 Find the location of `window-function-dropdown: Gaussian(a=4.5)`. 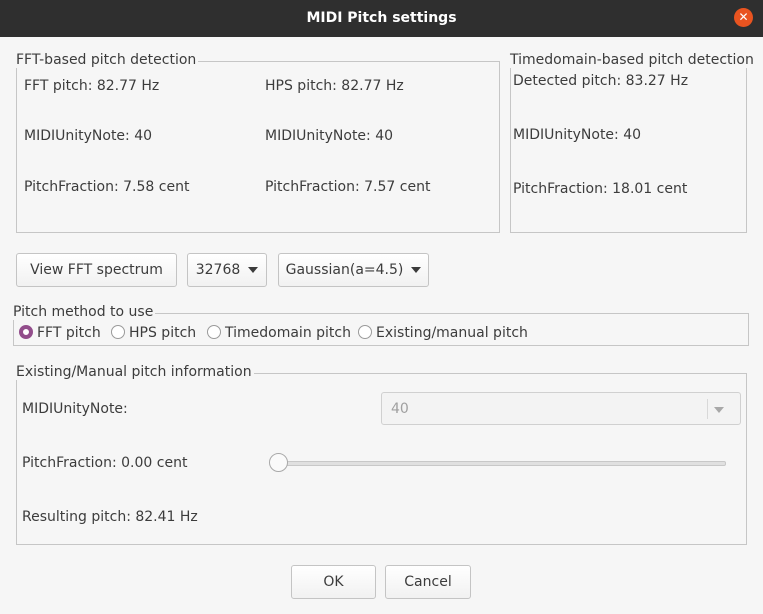

window-function-dropdown: Gaussian(a=4.5) is located at coordinates (353, 270).